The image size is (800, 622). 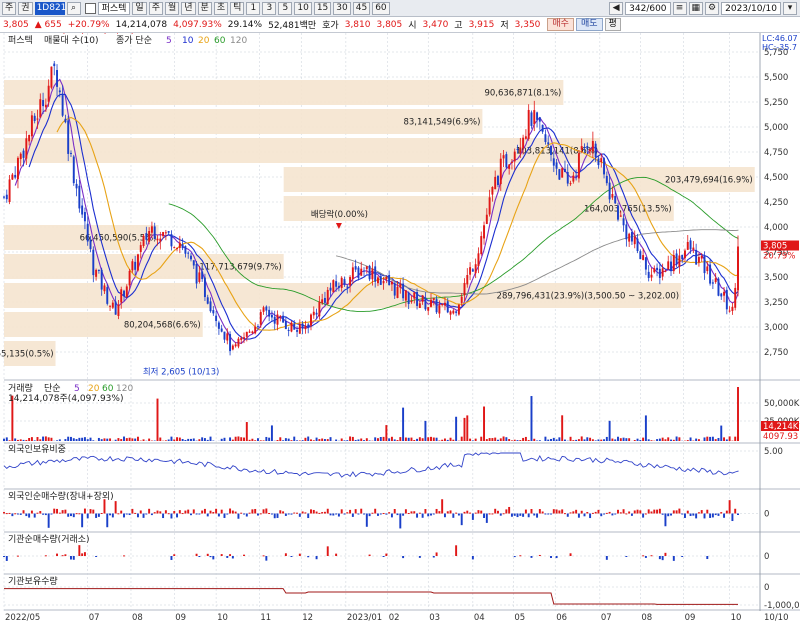 What do you see at coordinates (50, 8) in the screenshot?
I see `stock-code-input: 1D821` at bounding box center [50, 8].